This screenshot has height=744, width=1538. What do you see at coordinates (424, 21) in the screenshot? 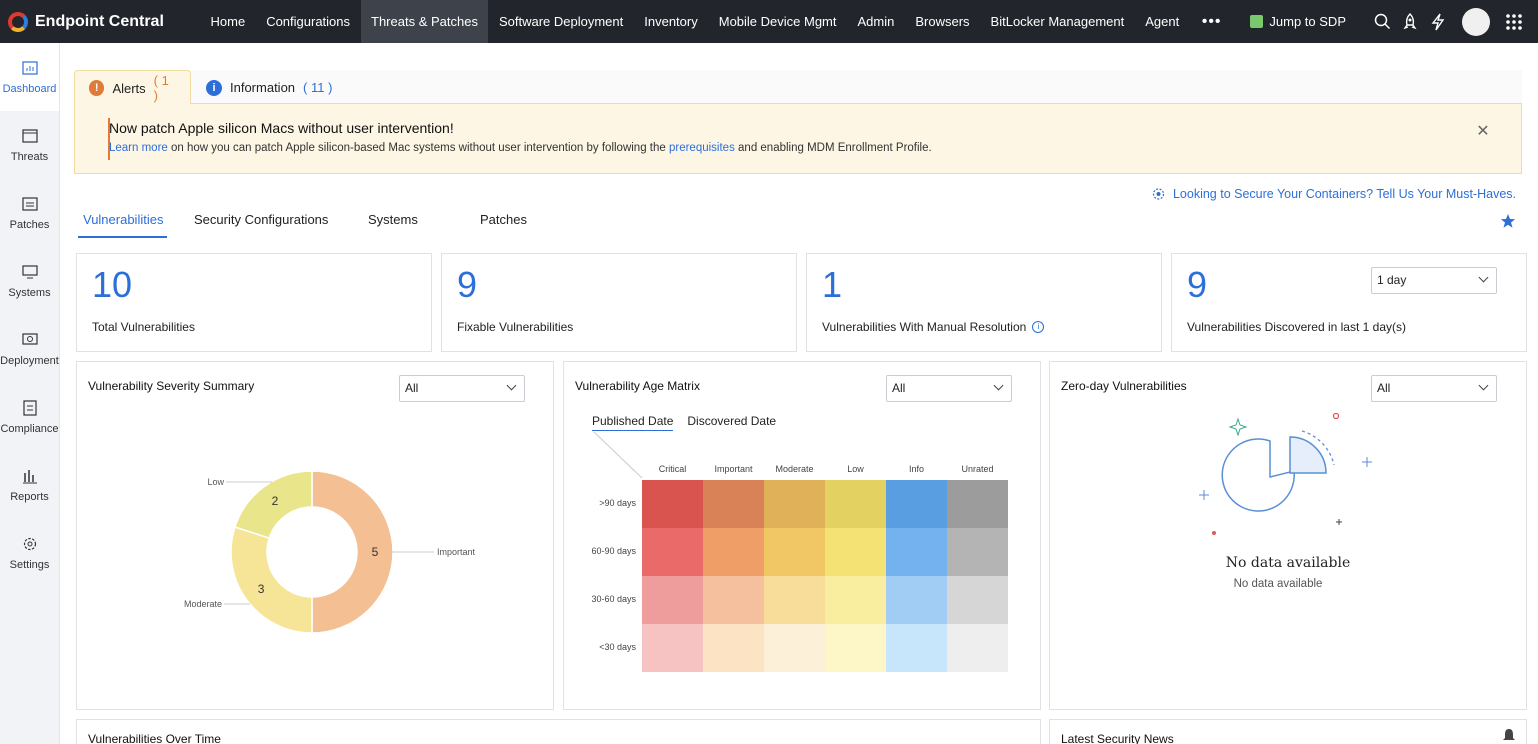
I see `nav-item-threats-patches: Threats & Patches` at bounding box center [424, 21].